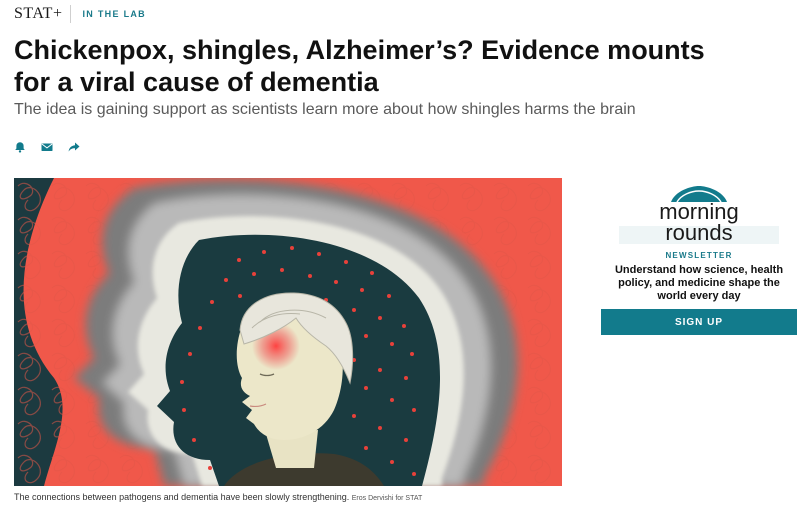 This screenshot has width=800, height=505. Describe the element at coordinates (38, 14) in the screenshot. I see `stat-plus-logo: STAT+` at that location.